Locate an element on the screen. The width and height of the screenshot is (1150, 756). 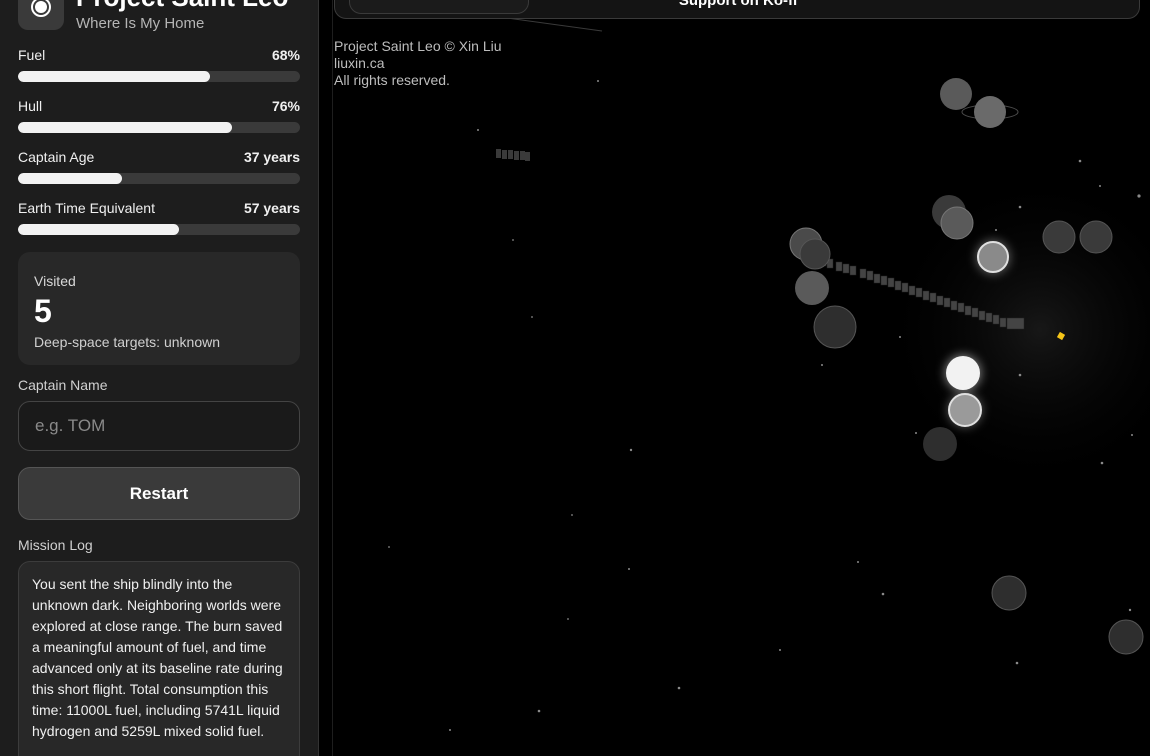
stat-earth-time: Earth Time Equivalent 57 years is located at coordinates (159, 220).